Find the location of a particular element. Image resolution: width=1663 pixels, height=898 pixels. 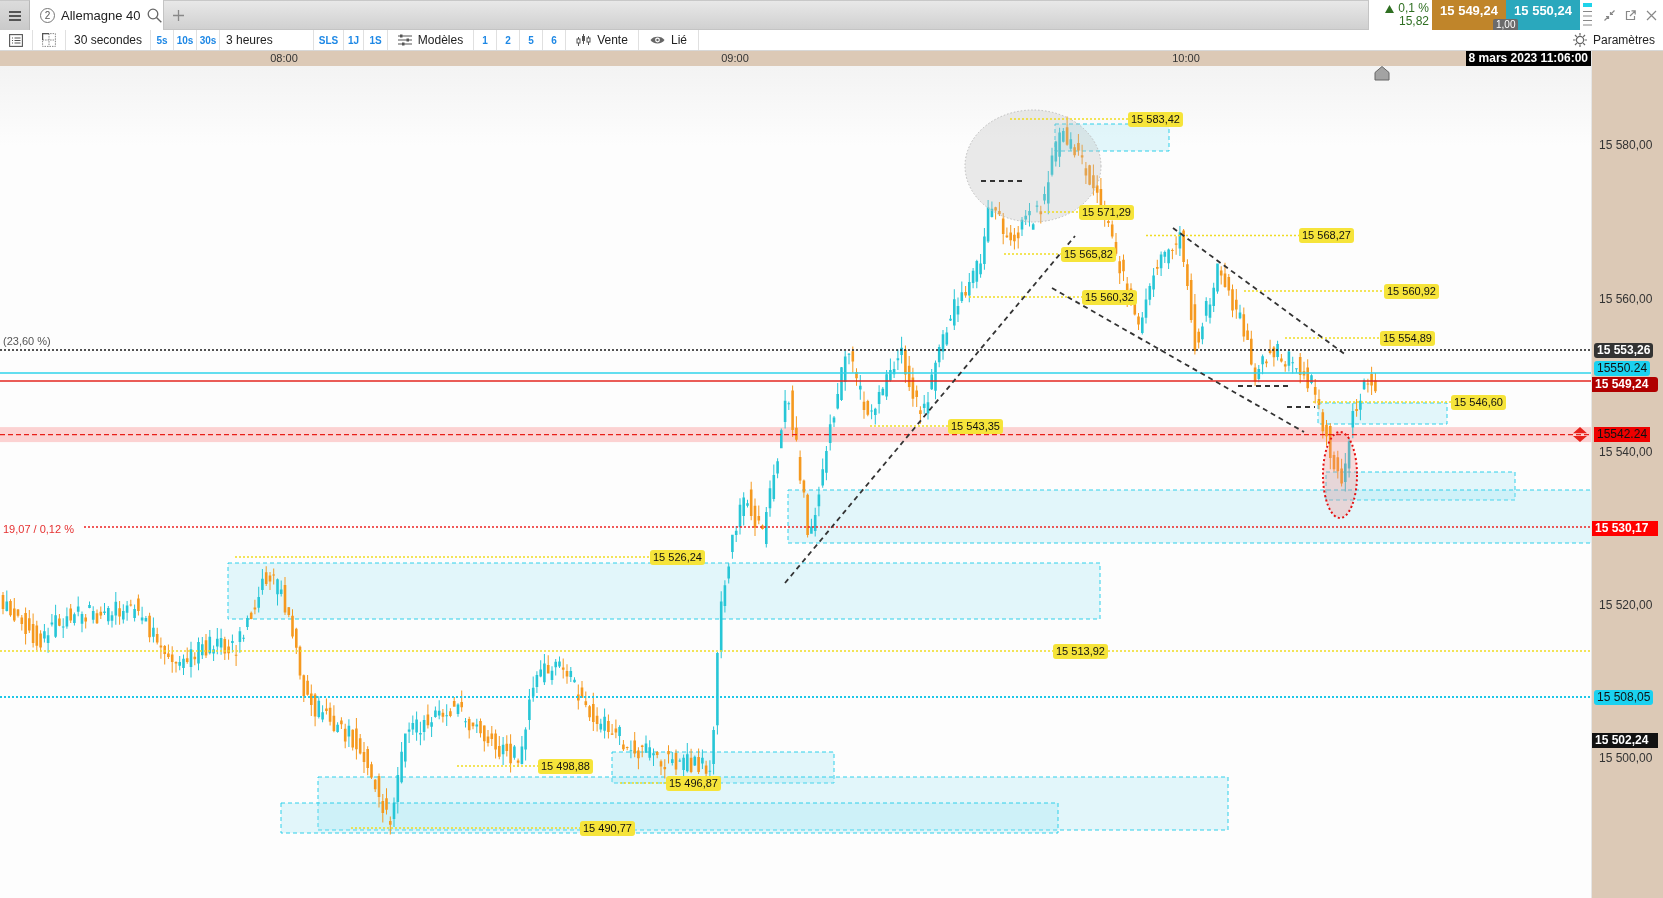

menu-icon is located at coordinates (14, 15).